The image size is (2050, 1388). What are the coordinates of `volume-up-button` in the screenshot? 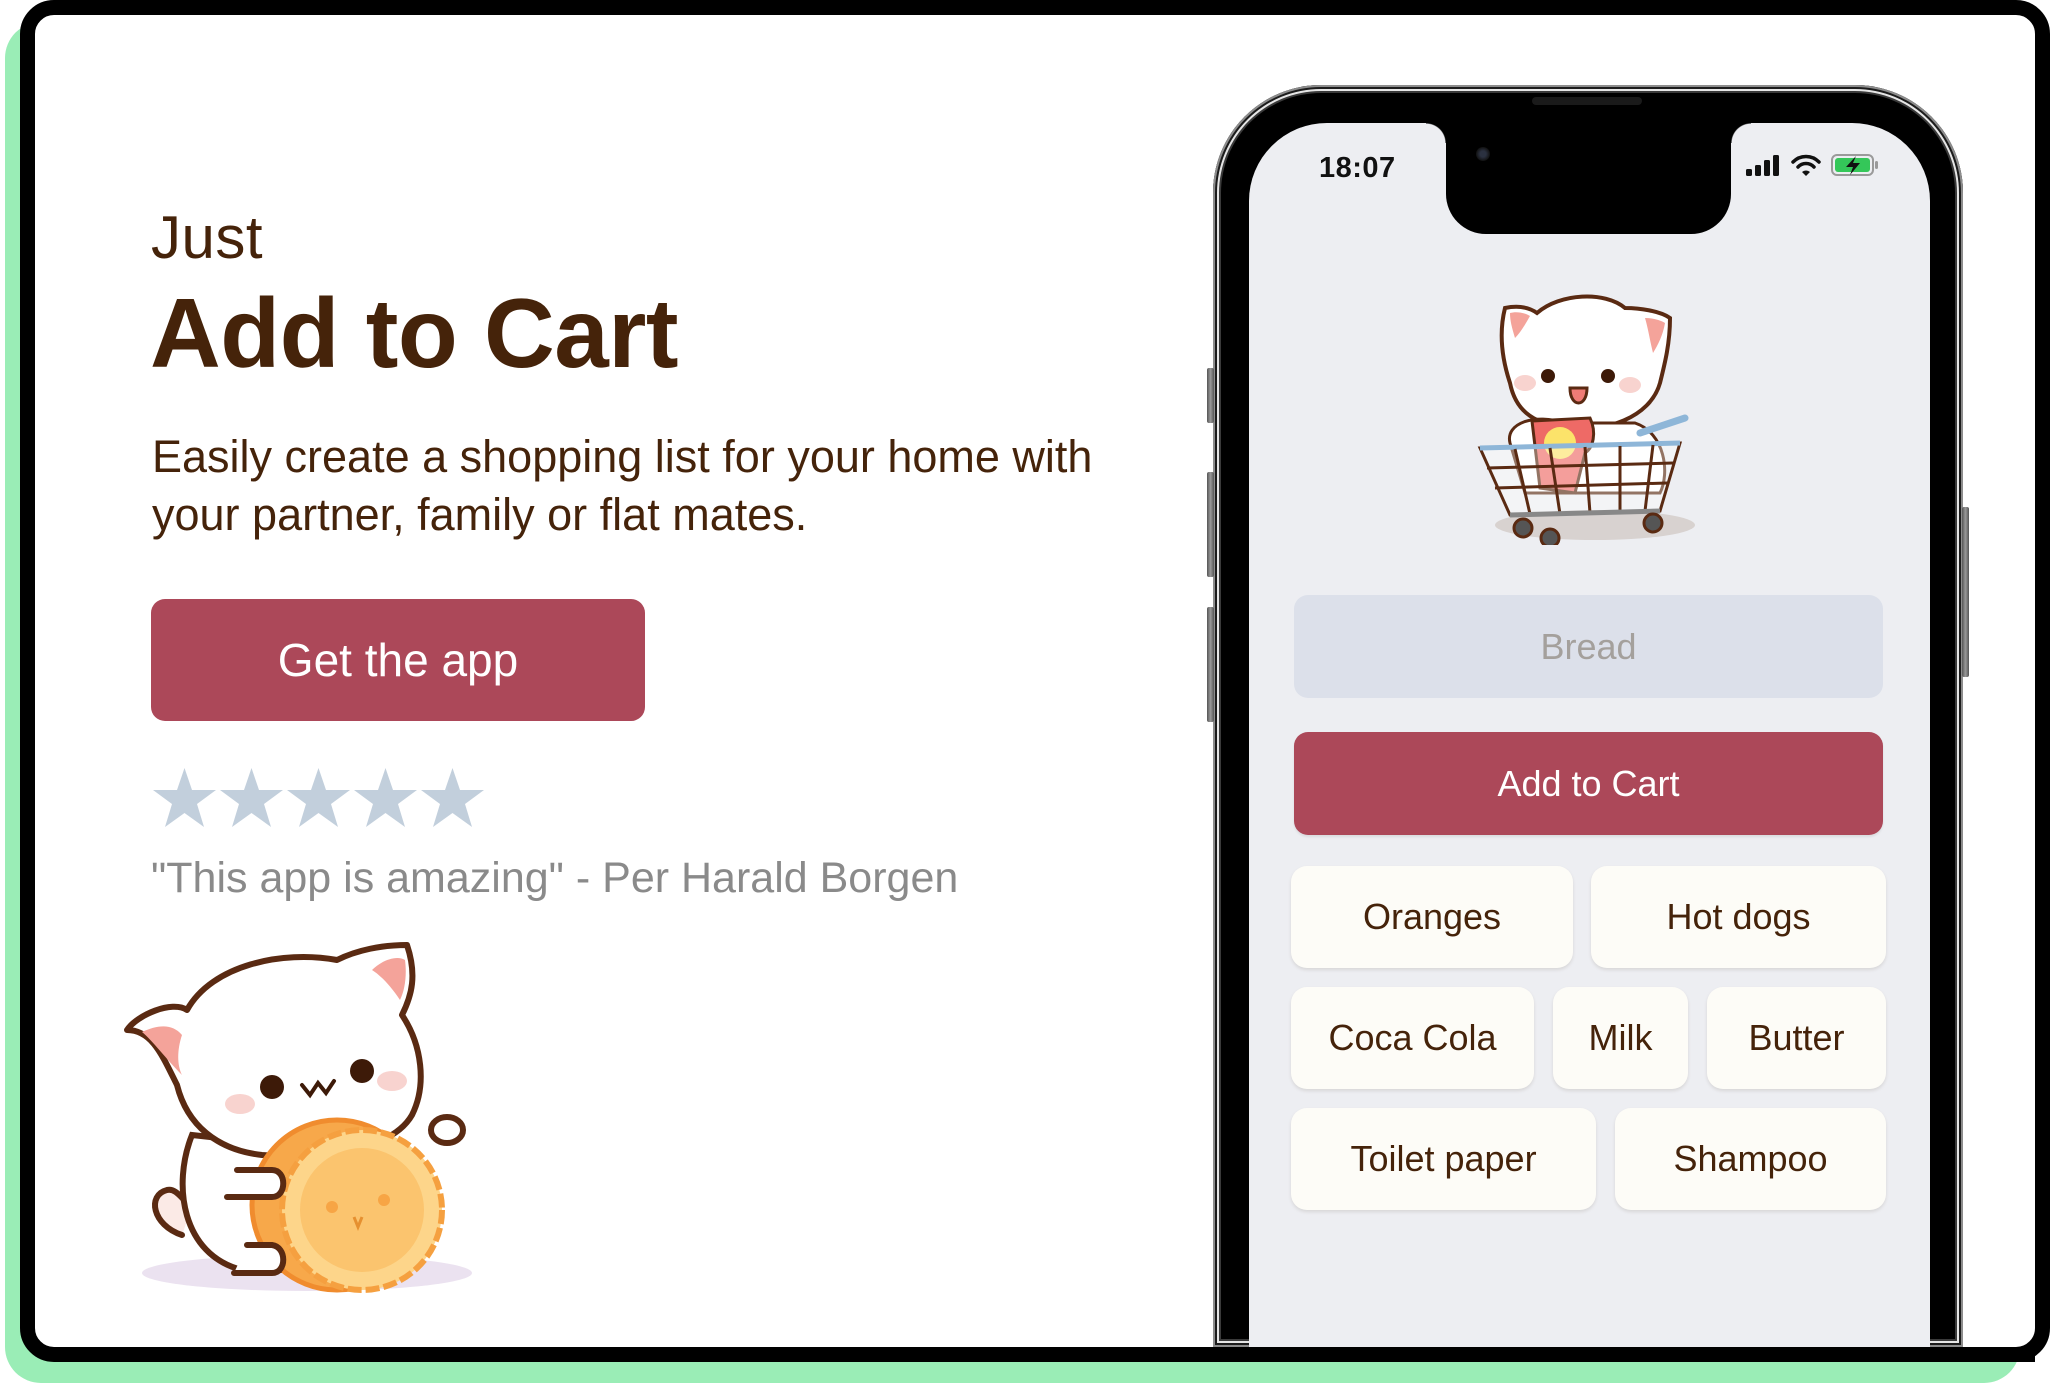 It's located at (1210, 524).